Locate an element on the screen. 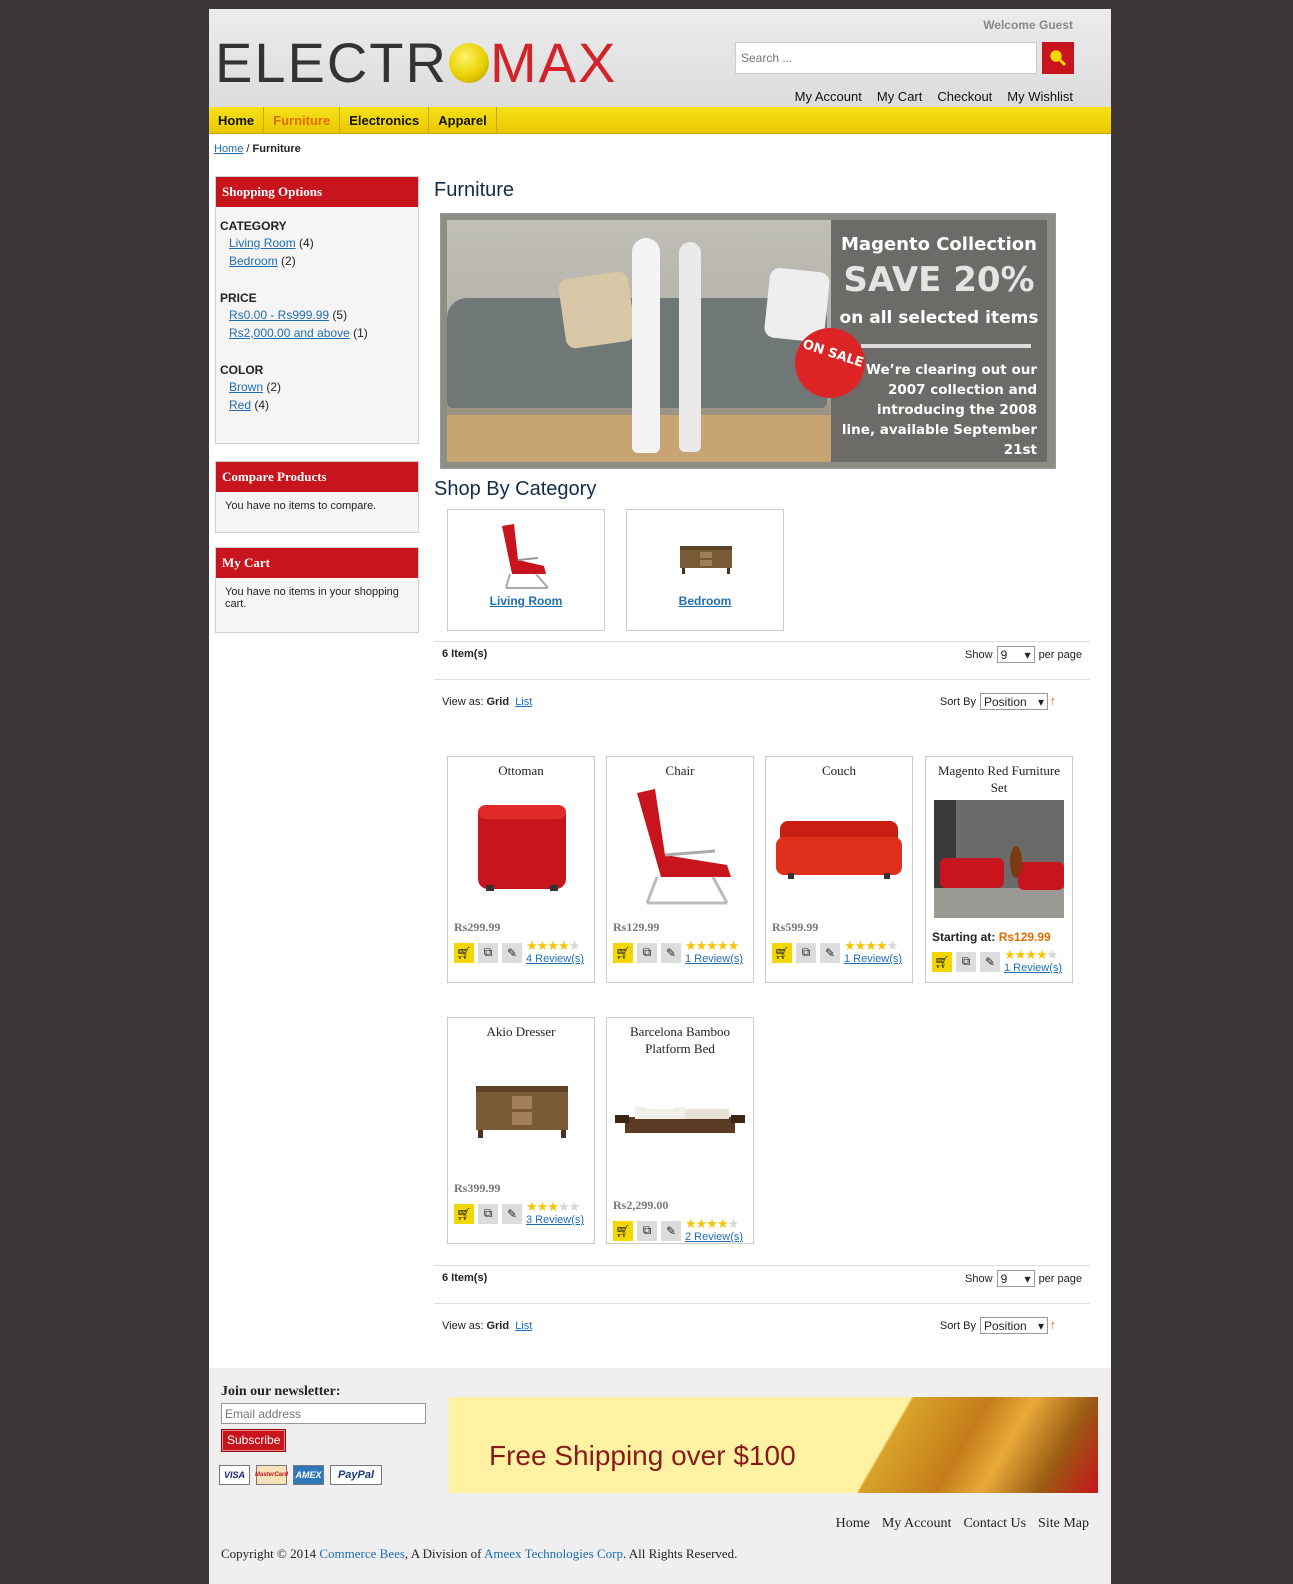  category-bedroom-link: Bedroom is located at coordinates (705, 601).